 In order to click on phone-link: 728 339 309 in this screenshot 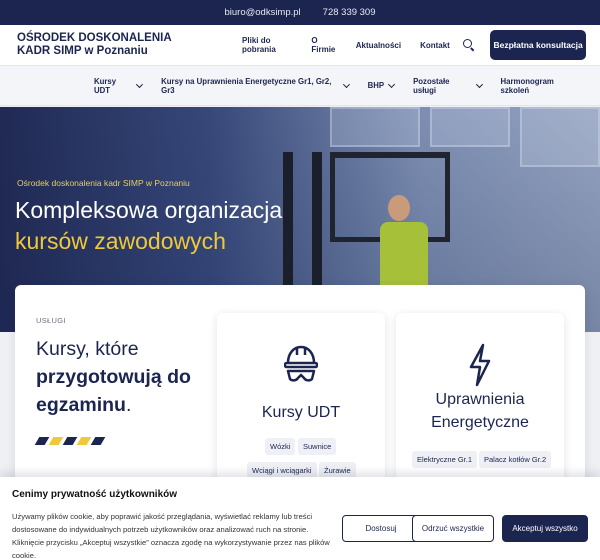, I will do `click(349, 12)`.